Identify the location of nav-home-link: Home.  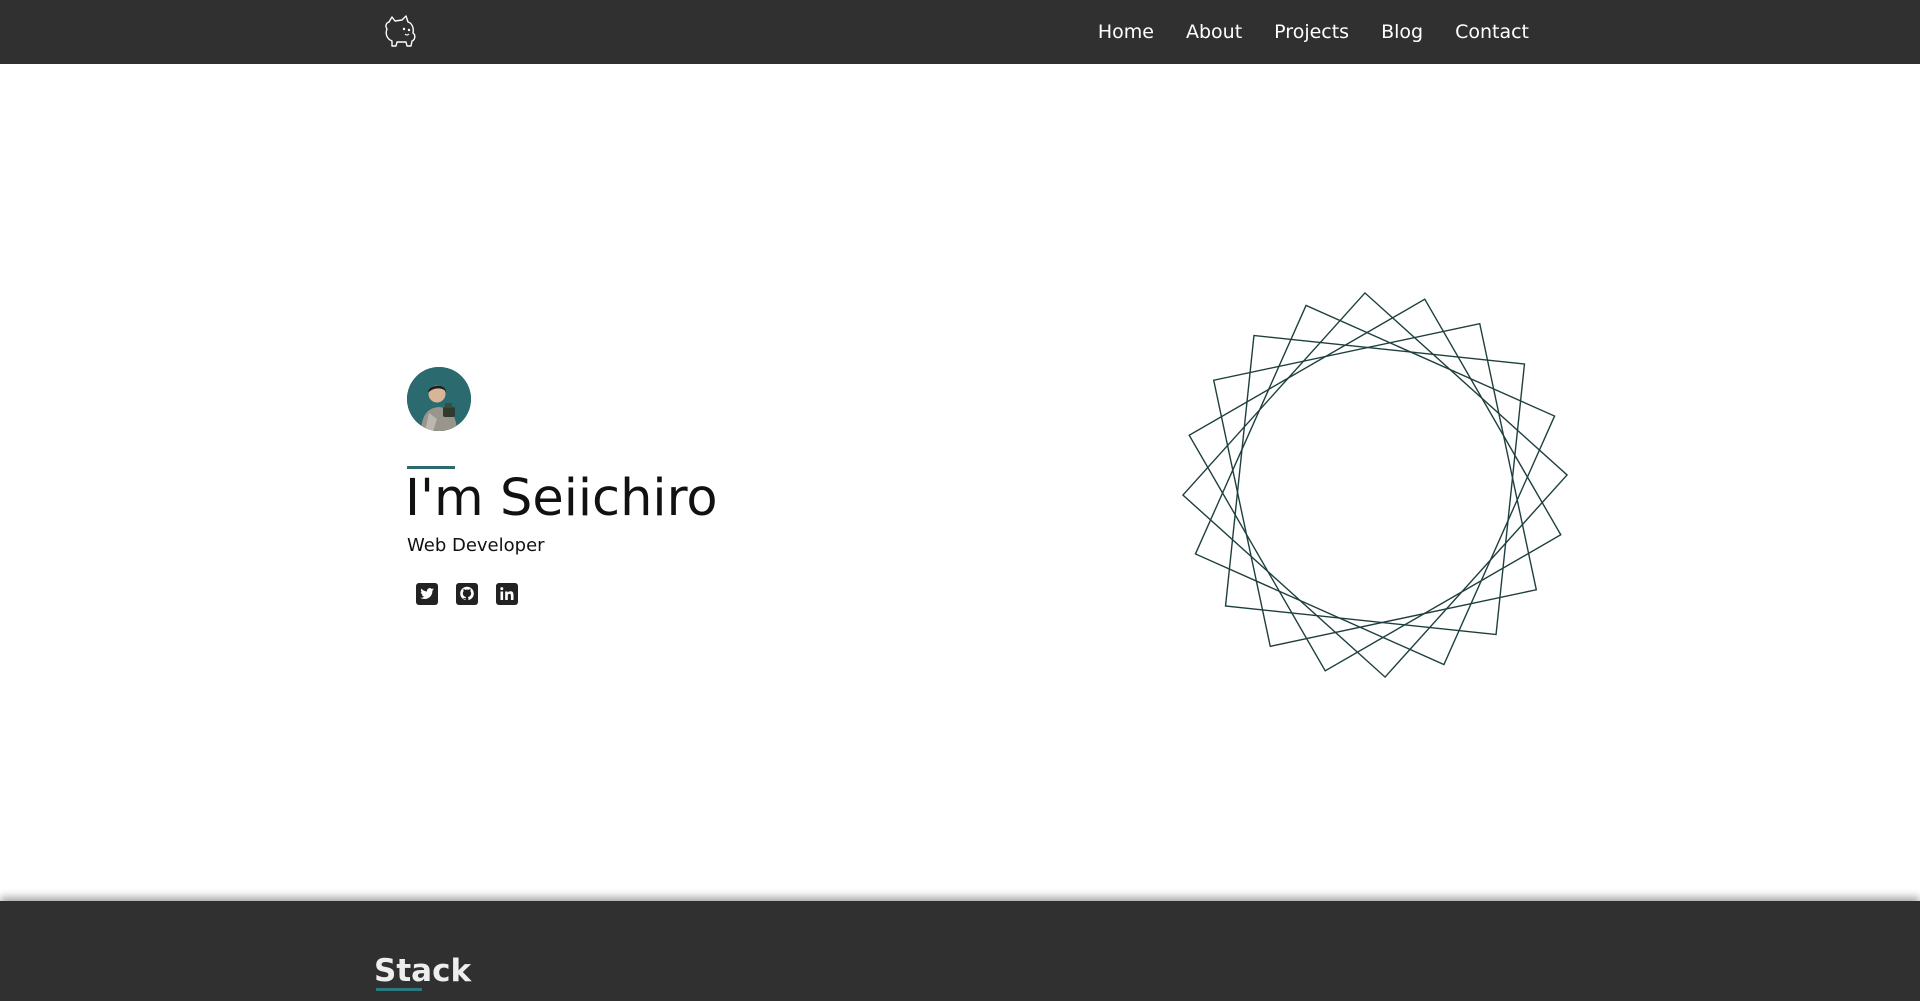
(1126, 32).